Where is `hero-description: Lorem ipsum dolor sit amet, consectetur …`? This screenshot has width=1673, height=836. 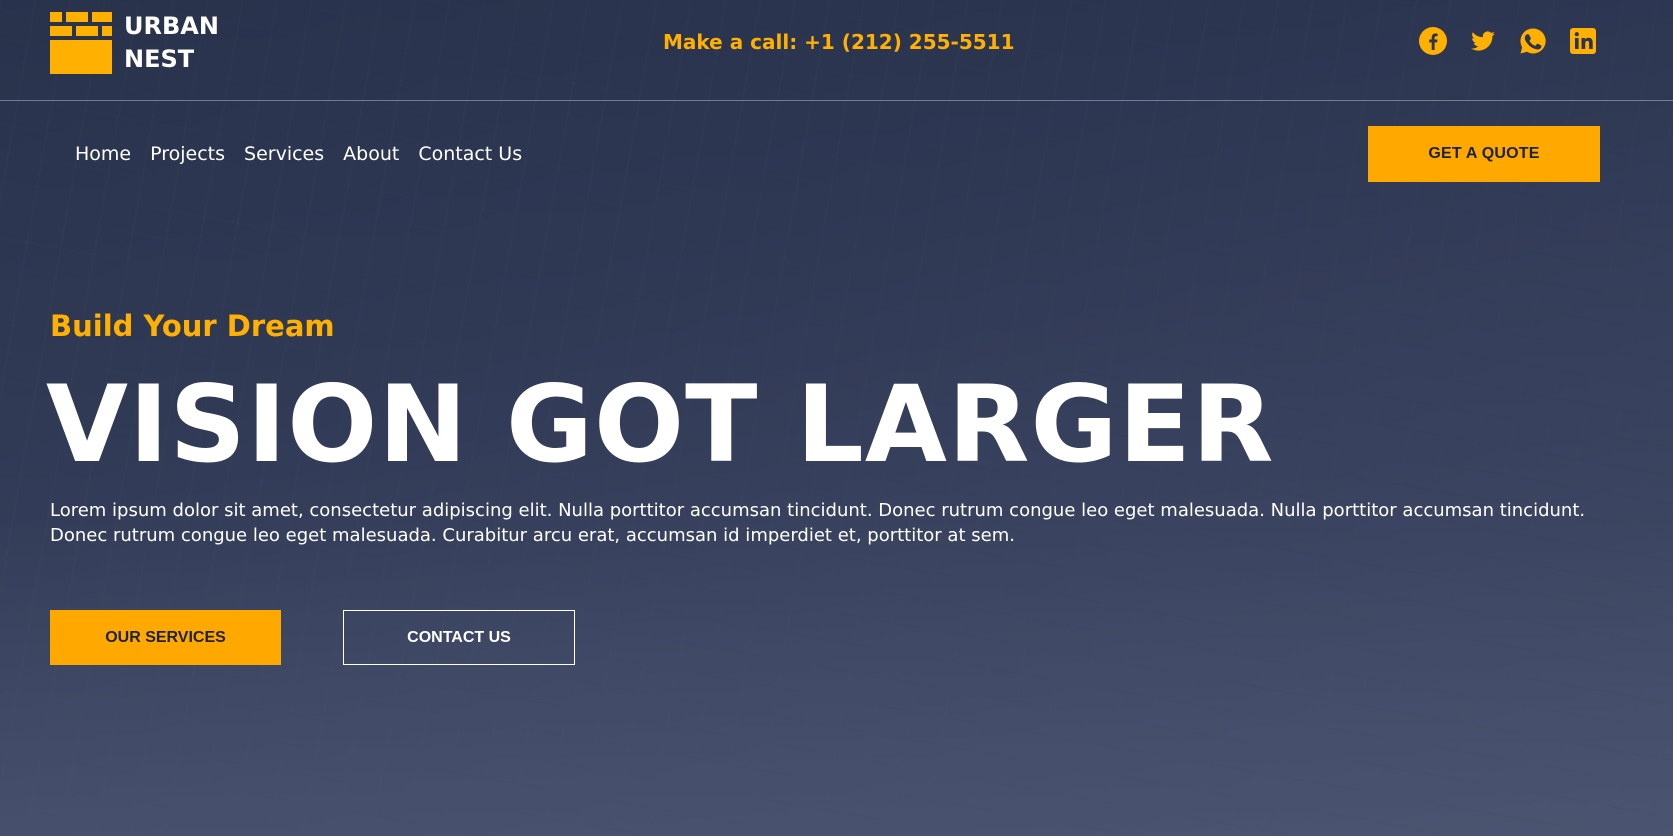
hero-description: Lorem ipsum dolor sit amet, consectetur … is located at coordinates (818, 523).